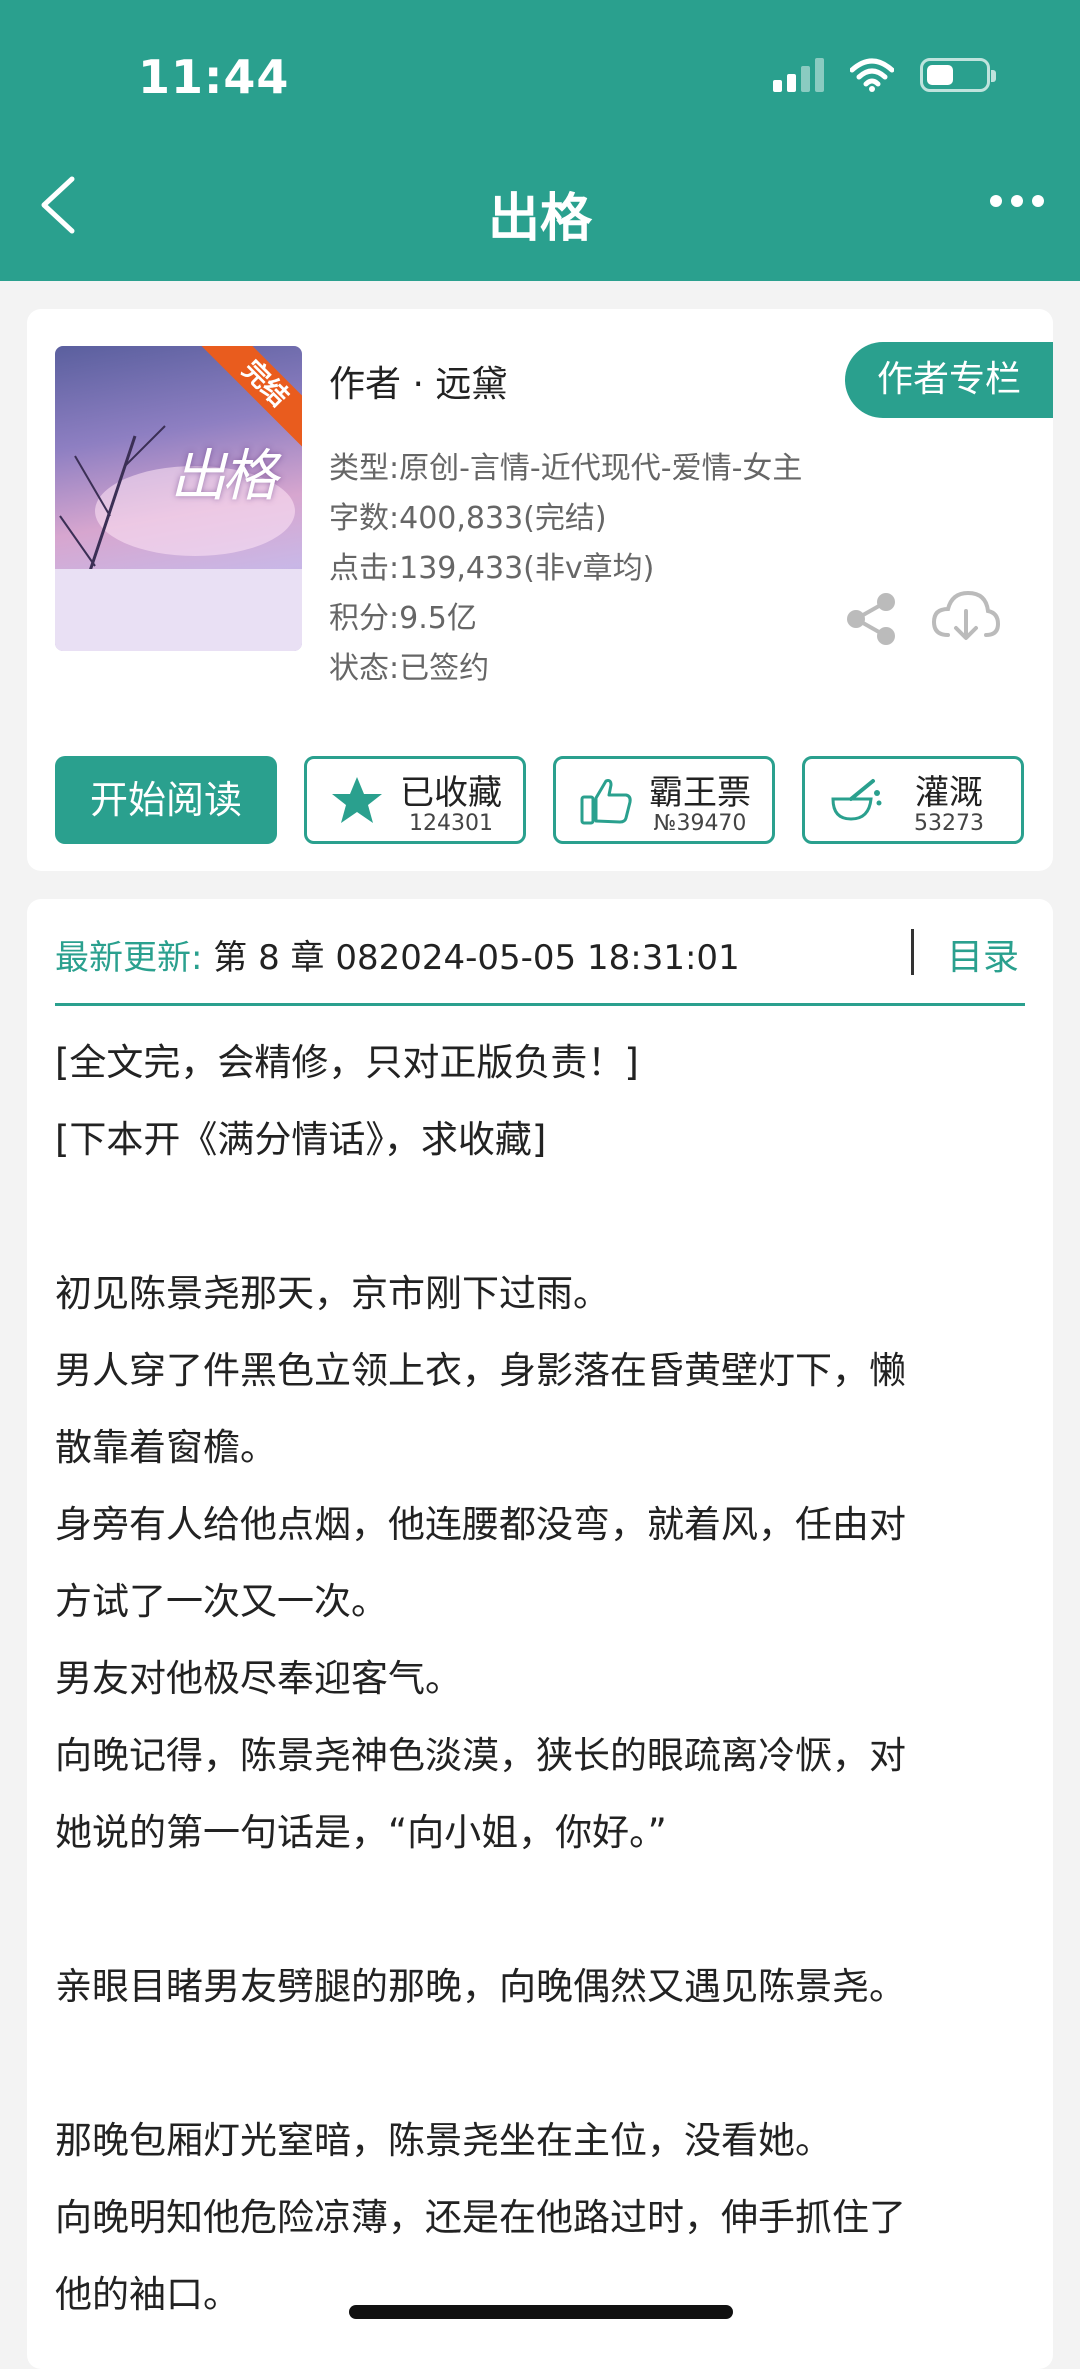 Image resolution: width=1080 pixels, height=2369 pixels. What do you see at coordinates (958, 75) in the screenshot?
I see `battery-icon` at bounding box center [958, 75].